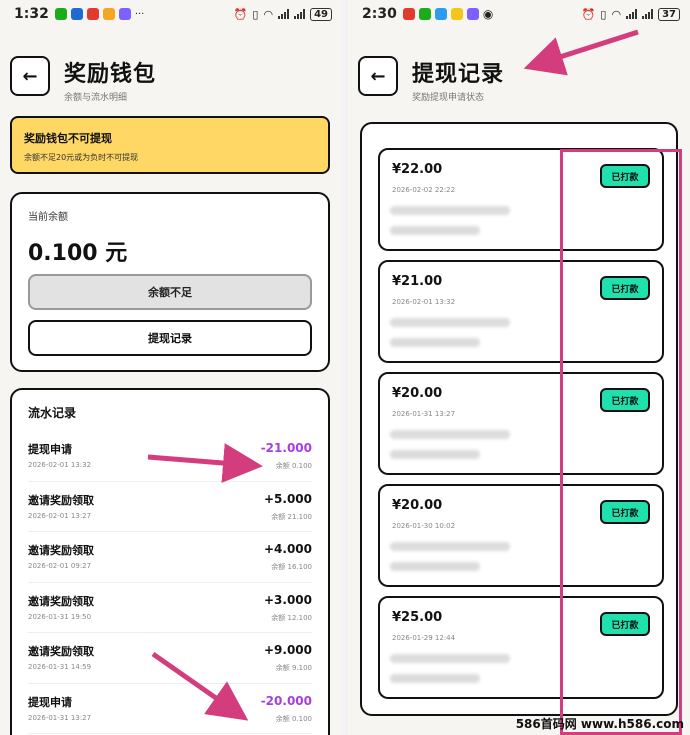  I want to click on flow-value: -20.000, so click(286, 700).